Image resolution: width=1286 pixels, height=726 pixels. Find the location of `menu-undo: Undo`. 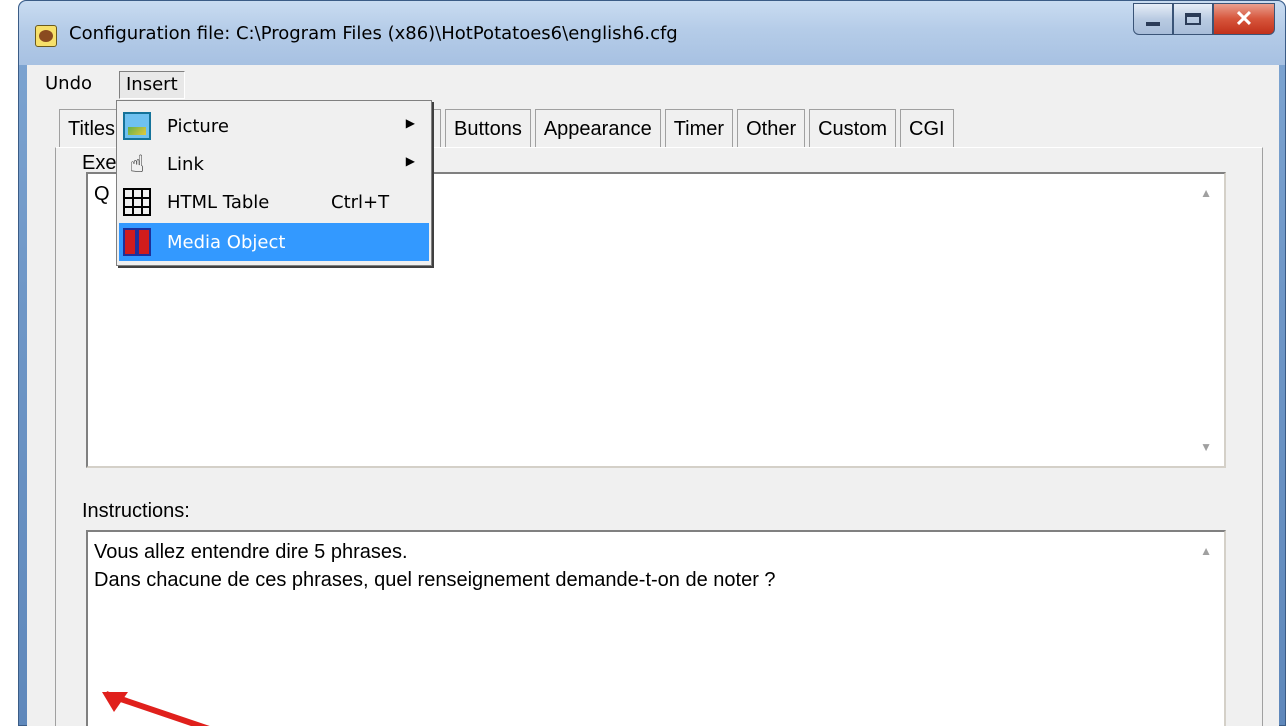

menu-undo: Undo is located at coordinates (68, 85).